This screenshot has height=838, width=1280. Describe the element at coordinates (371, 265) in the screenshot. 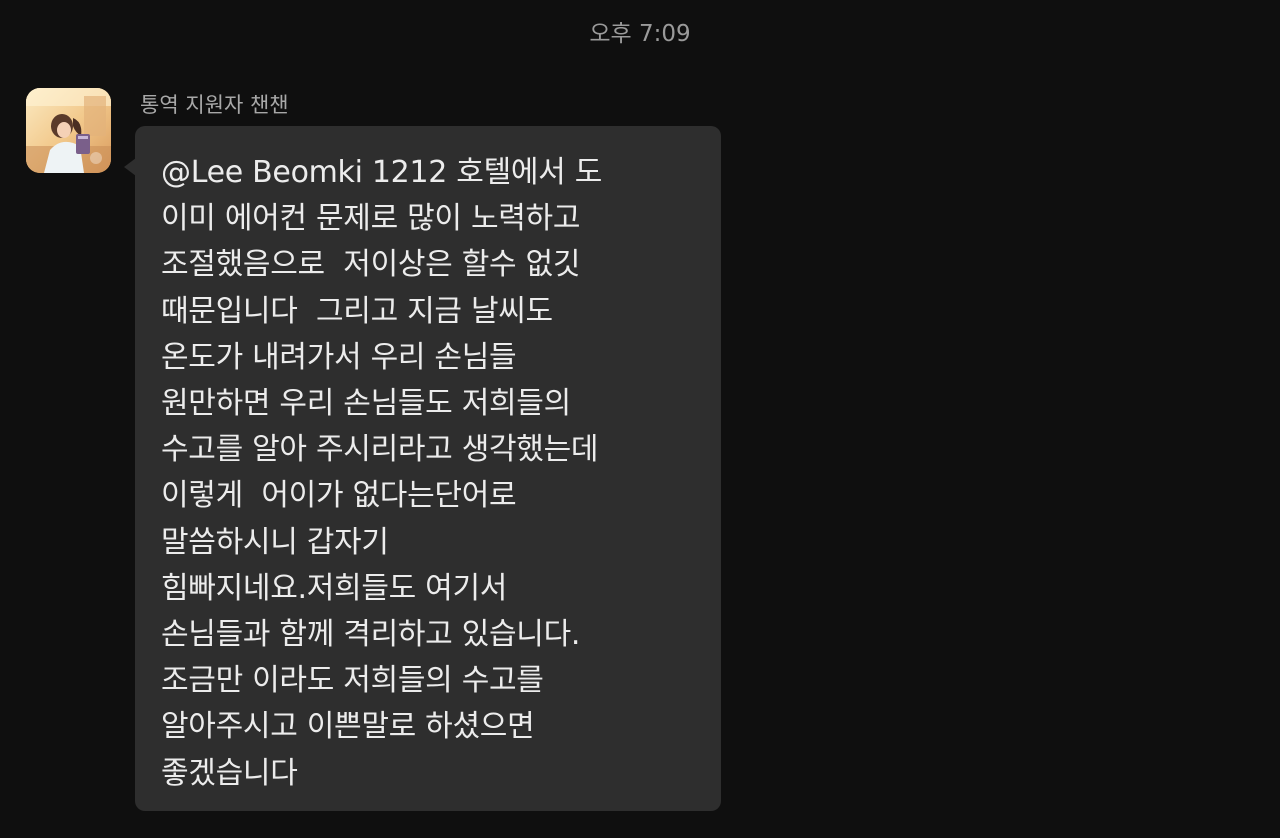

I see `message-line: 조절했음으로 저이상은 할수 없깃` at that location.